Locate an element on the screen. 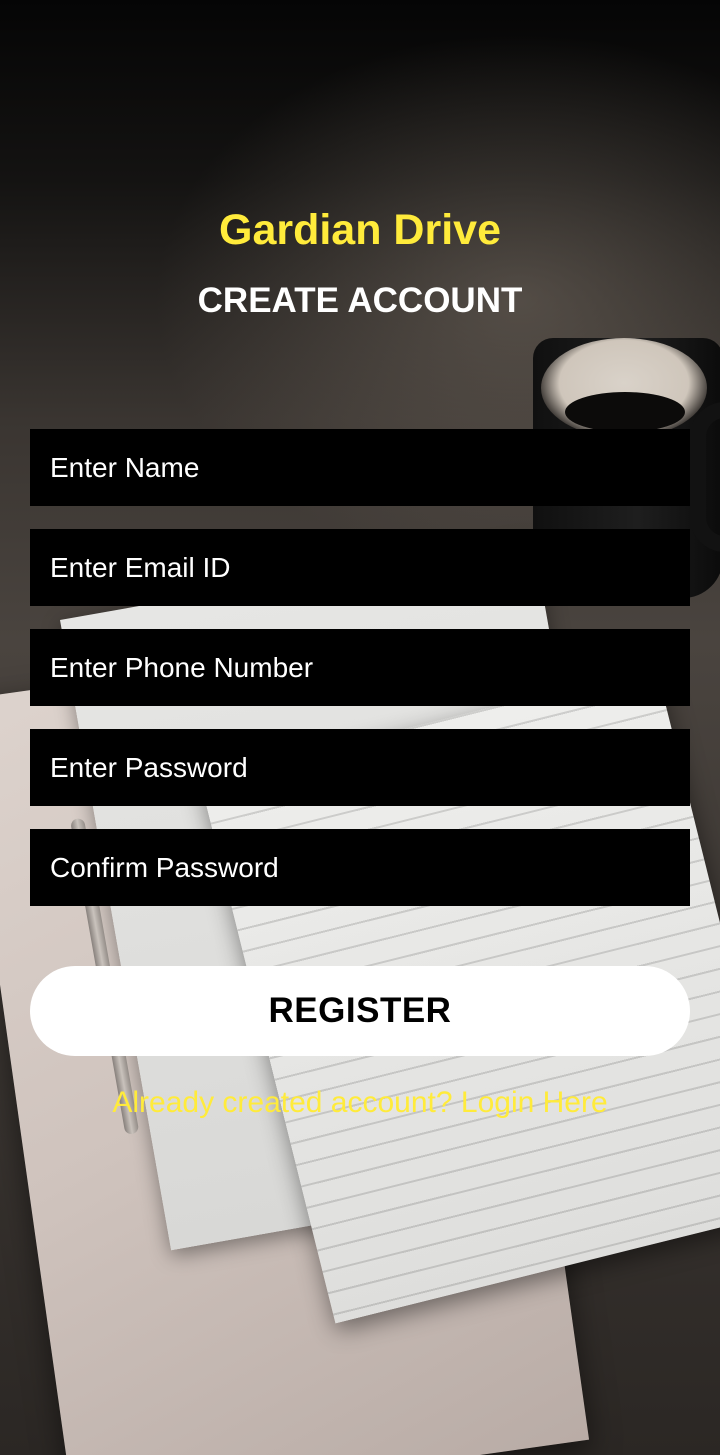 The image size is (720, 1455). confirm-password-field is located at coordinates (360, 867).